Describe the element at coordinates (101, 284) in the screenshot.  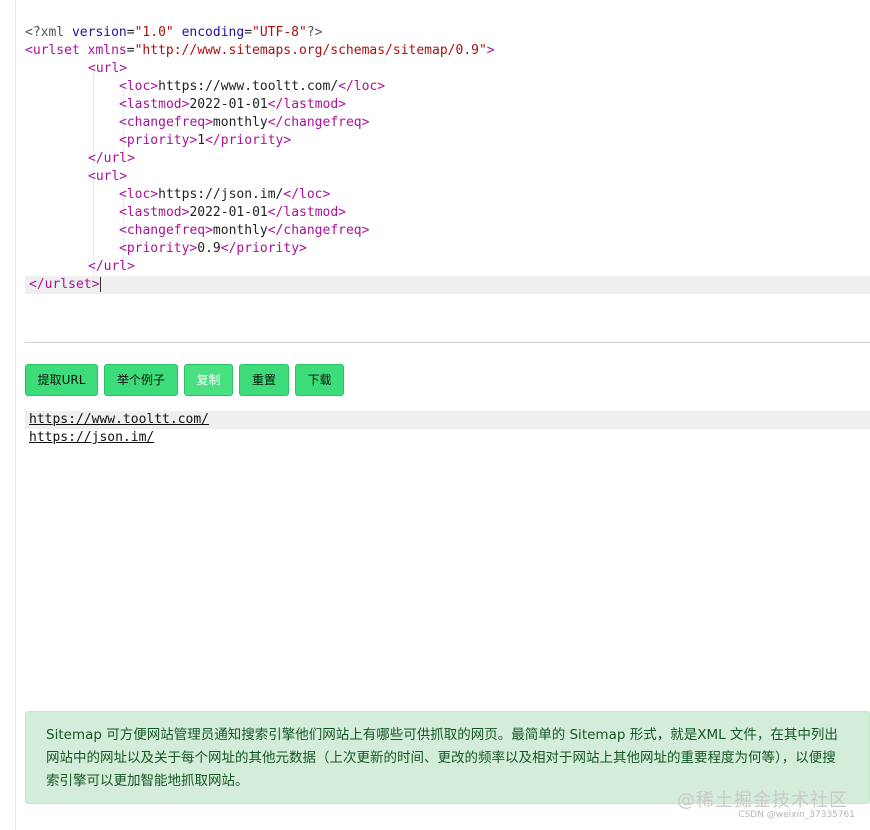
I see `text-cursor` at that location.